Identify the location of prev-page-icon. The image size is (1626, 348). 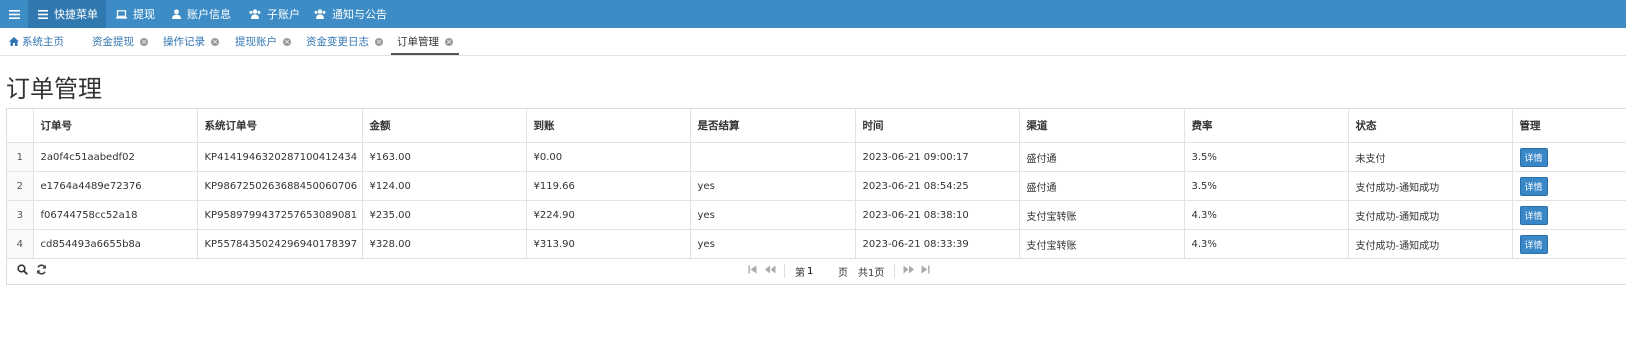
(770, 270).